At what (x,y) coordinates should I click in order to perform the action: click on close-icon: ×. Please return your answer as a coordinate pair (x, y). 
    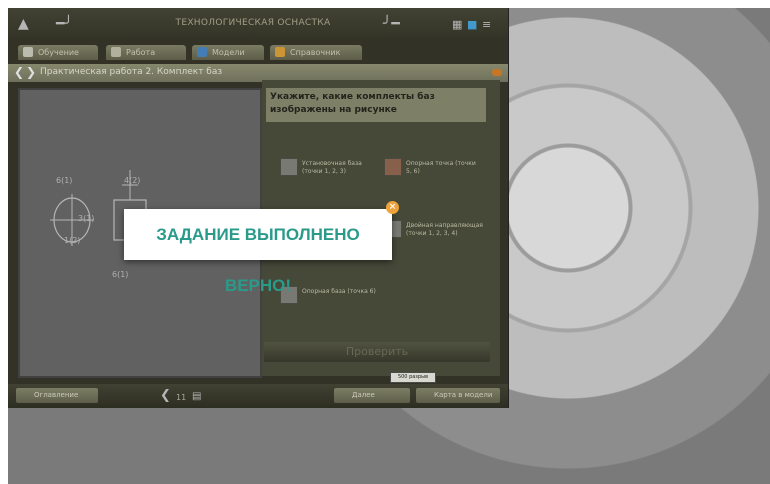
    Looking at the image, I should click on (392, 207).